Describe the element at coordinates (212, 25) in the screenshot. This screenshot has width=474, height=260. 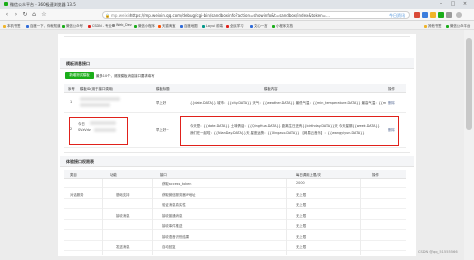
I see `bookmark-item: Layui 前端` at that location.